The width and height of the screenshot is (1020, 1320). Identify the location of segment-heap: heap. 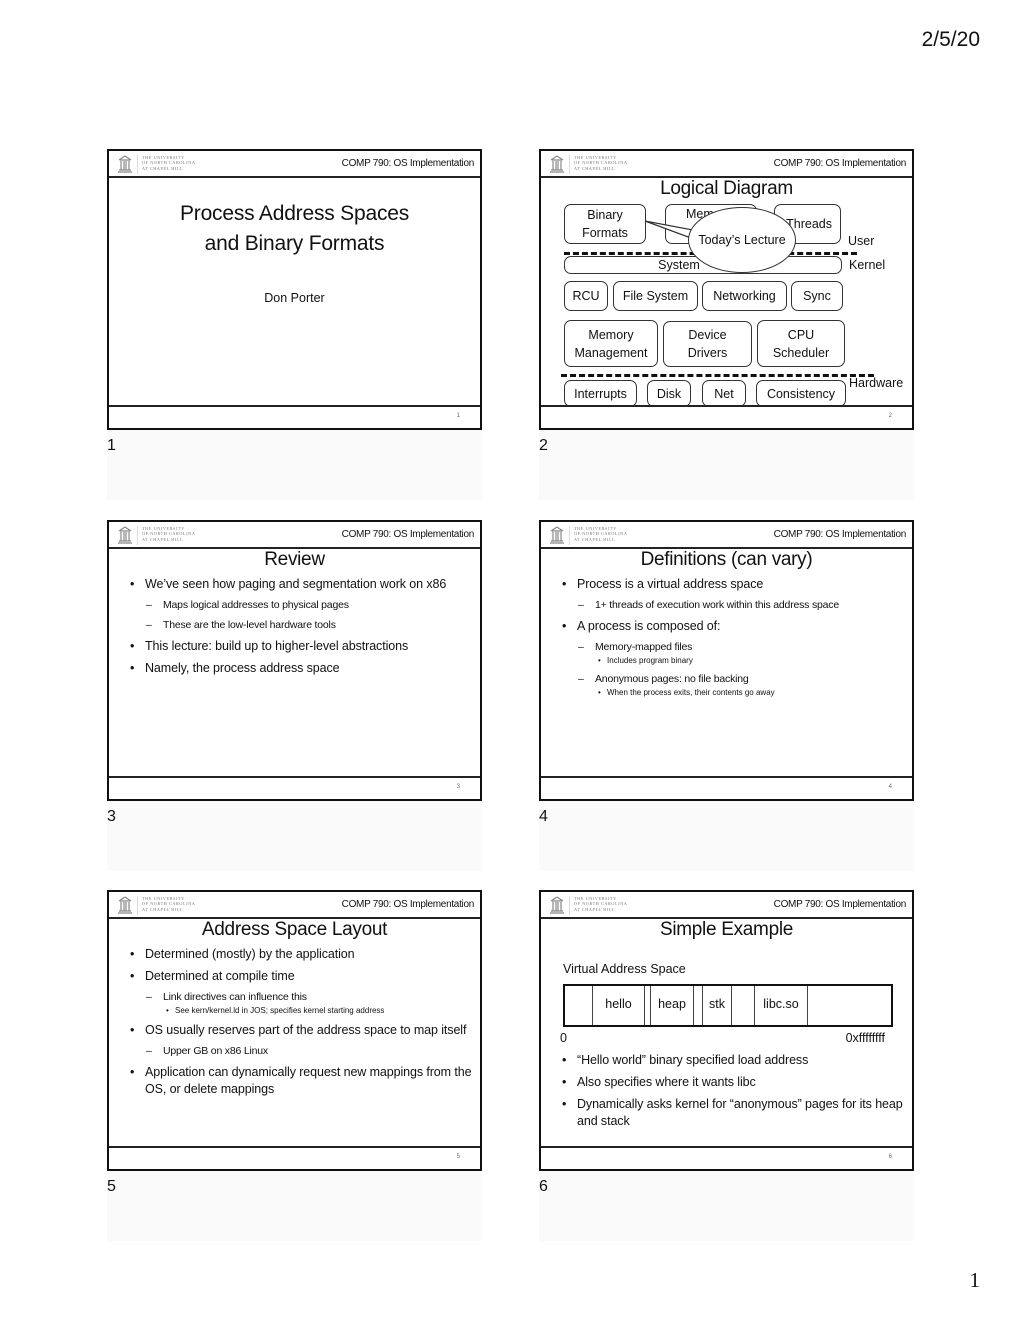
(671, 1005).